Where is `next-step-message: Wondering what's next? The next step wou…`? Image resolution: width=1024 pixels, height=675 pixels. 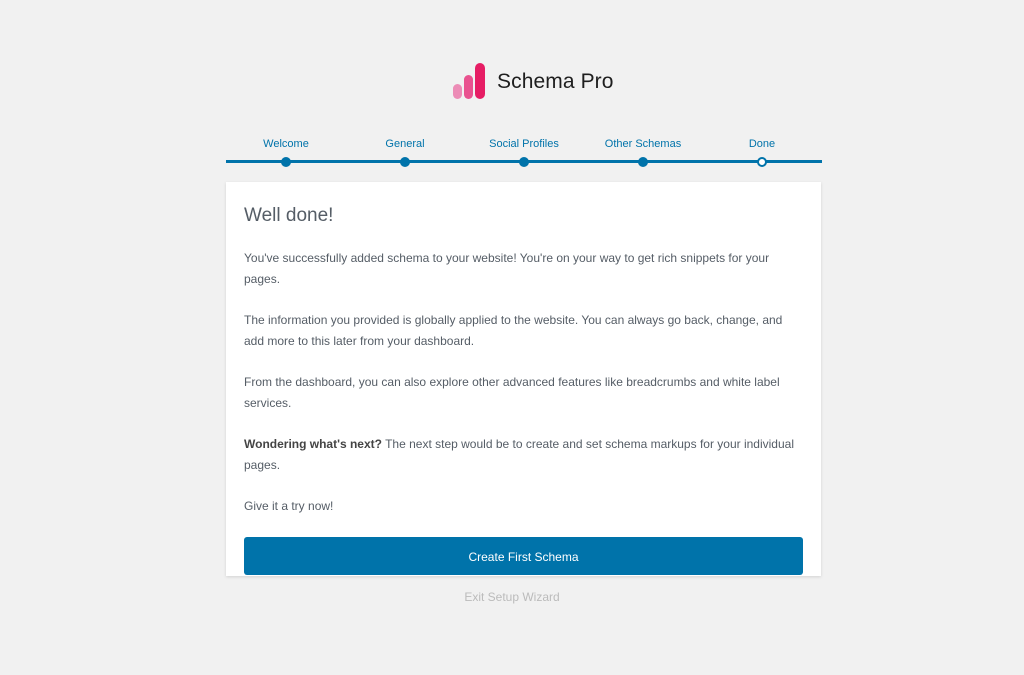
next-step-message: Wondering what's next? The next step wou… is located at coordinates (523, 455).